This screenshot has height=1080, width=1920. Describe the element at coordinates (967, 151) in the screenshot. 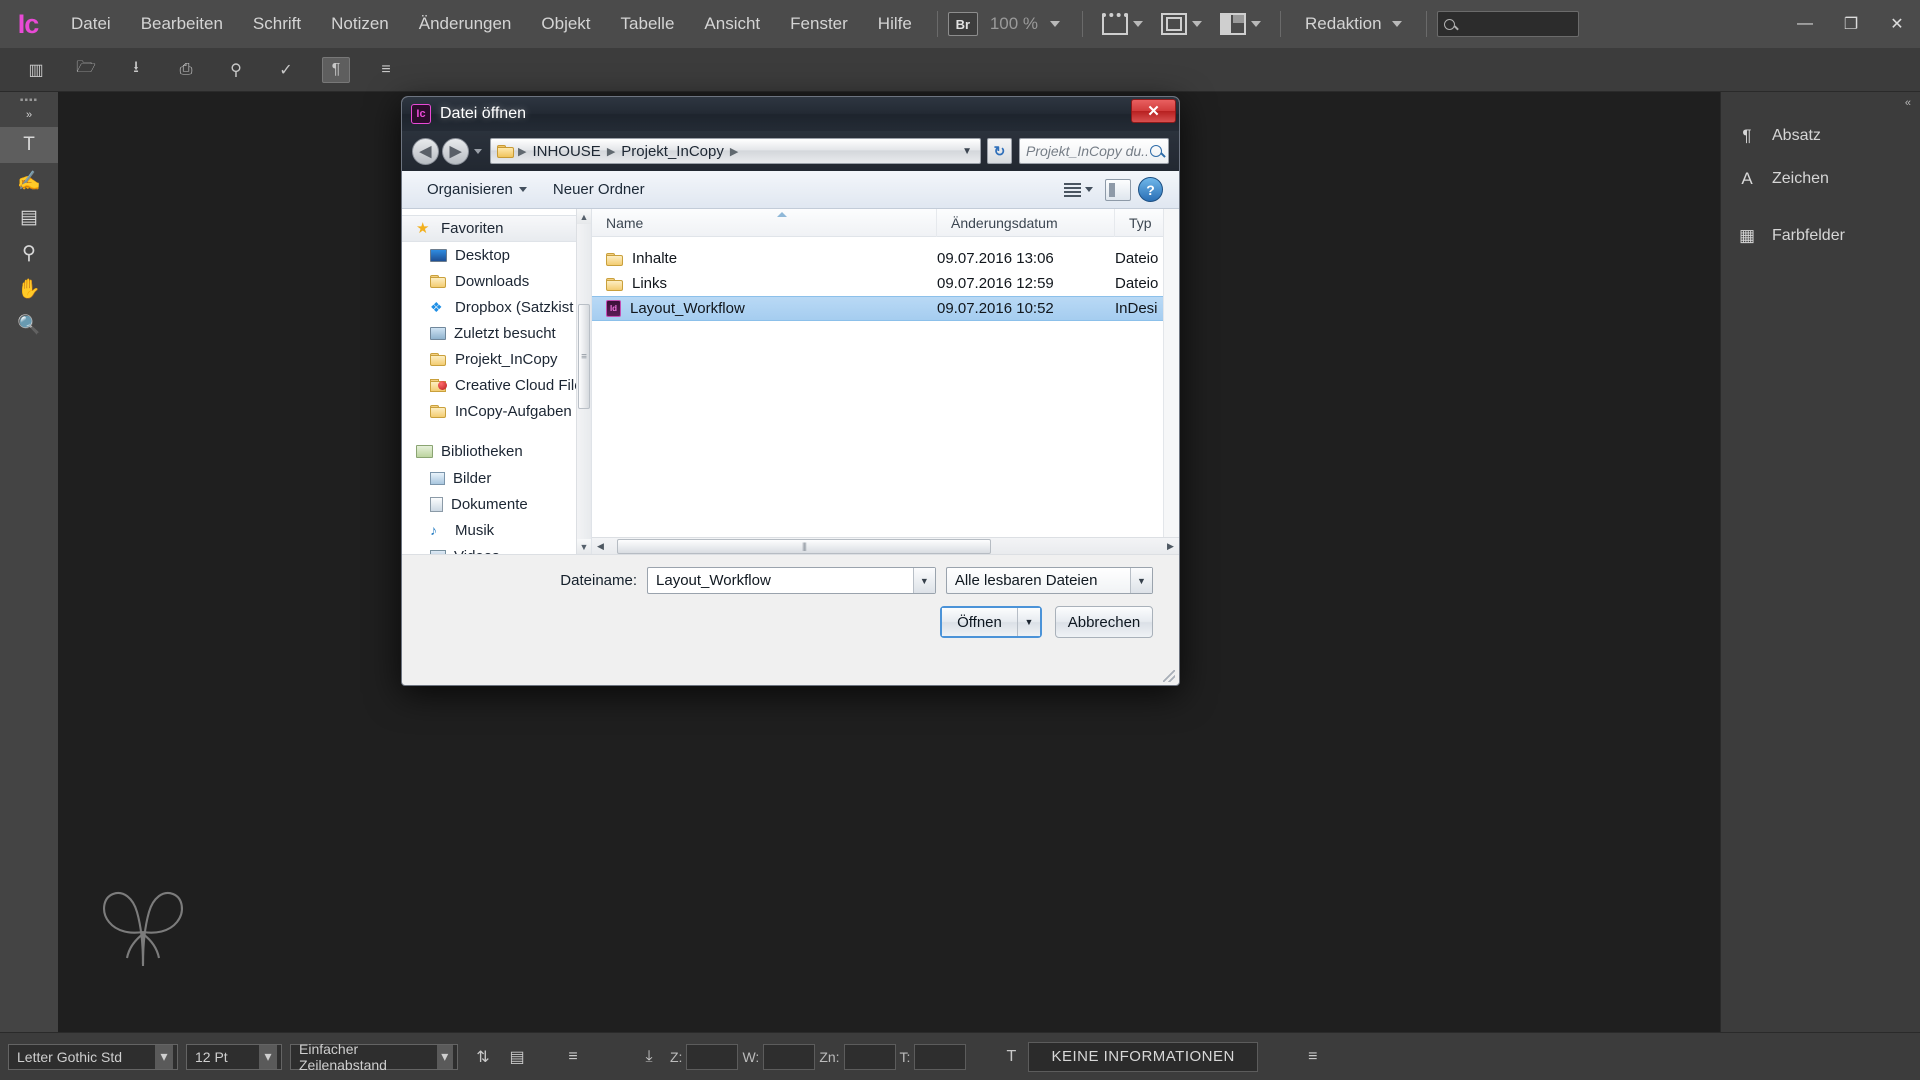

I see `address-dropdown-icon: ▼` at that location.